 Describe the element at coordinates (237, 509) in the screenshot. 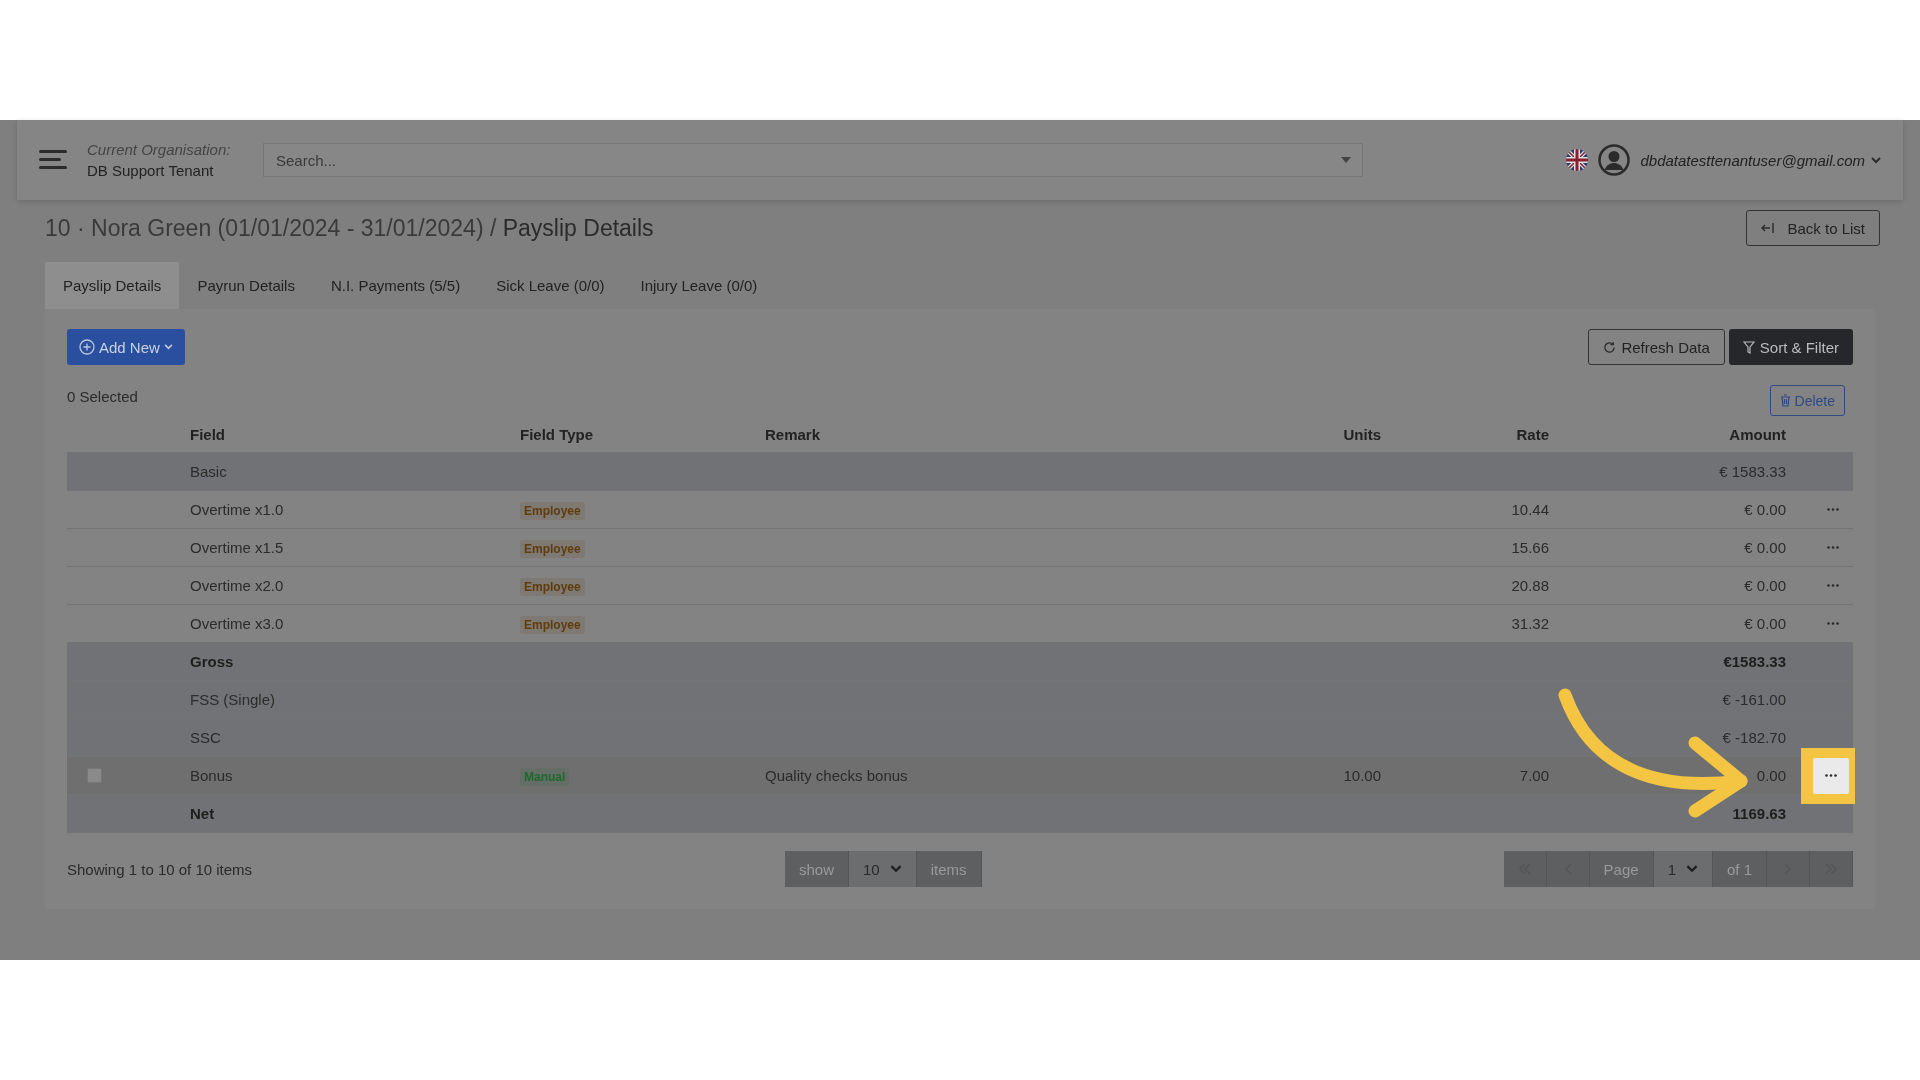

I see `table-cell: Overtime x1.0` at that location.